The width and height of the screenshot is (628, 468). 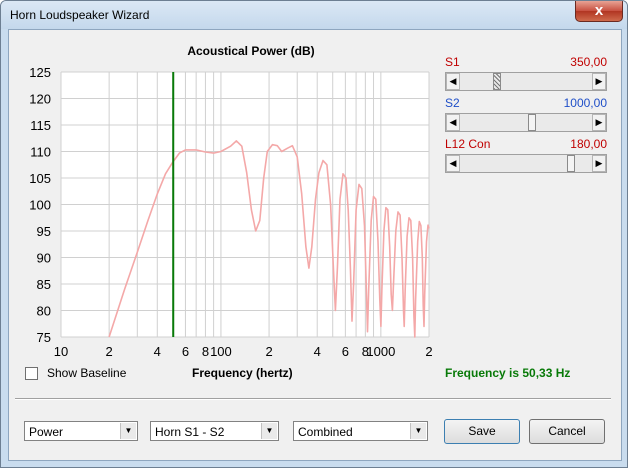 What do you see at coordinates (40, 178) in the screenshot?
I see `y-tick-label: 105` at bounding box center [40, 178].